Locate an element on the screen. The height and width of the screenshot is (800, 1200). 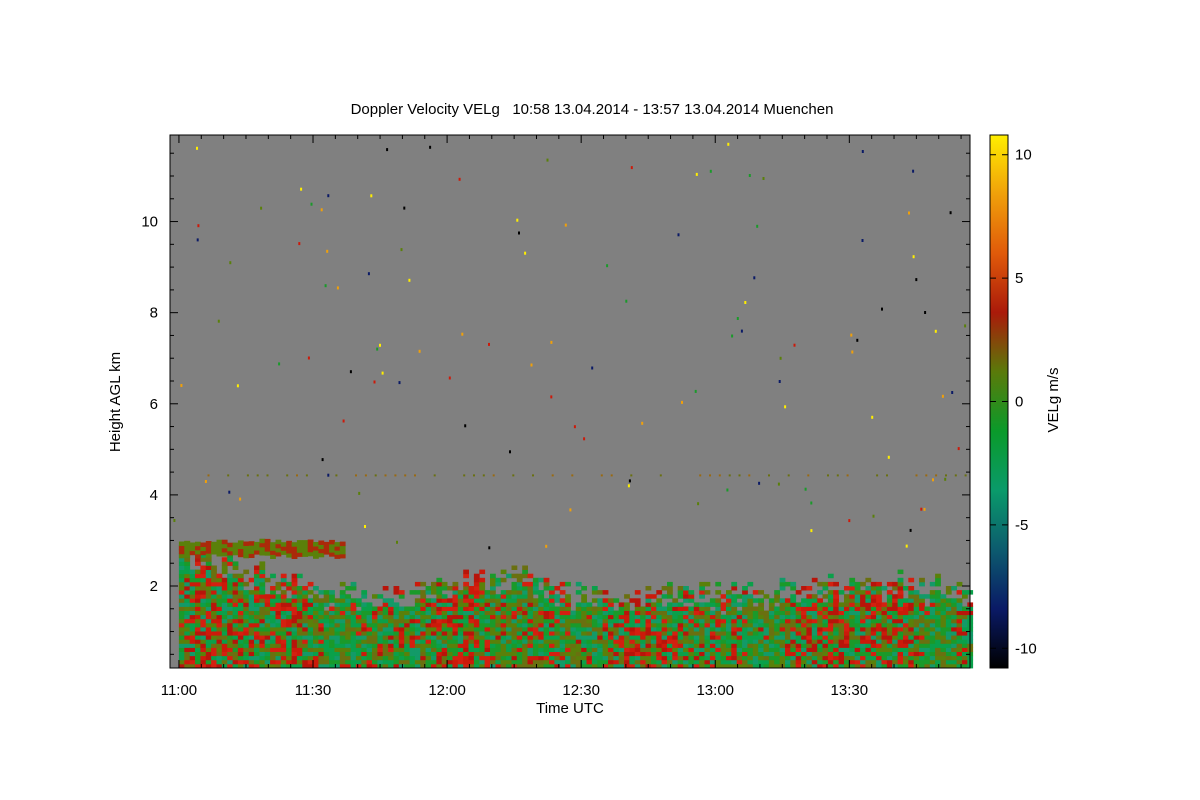
x-tick-label: 13:00 is located at coordinates (715, 690).